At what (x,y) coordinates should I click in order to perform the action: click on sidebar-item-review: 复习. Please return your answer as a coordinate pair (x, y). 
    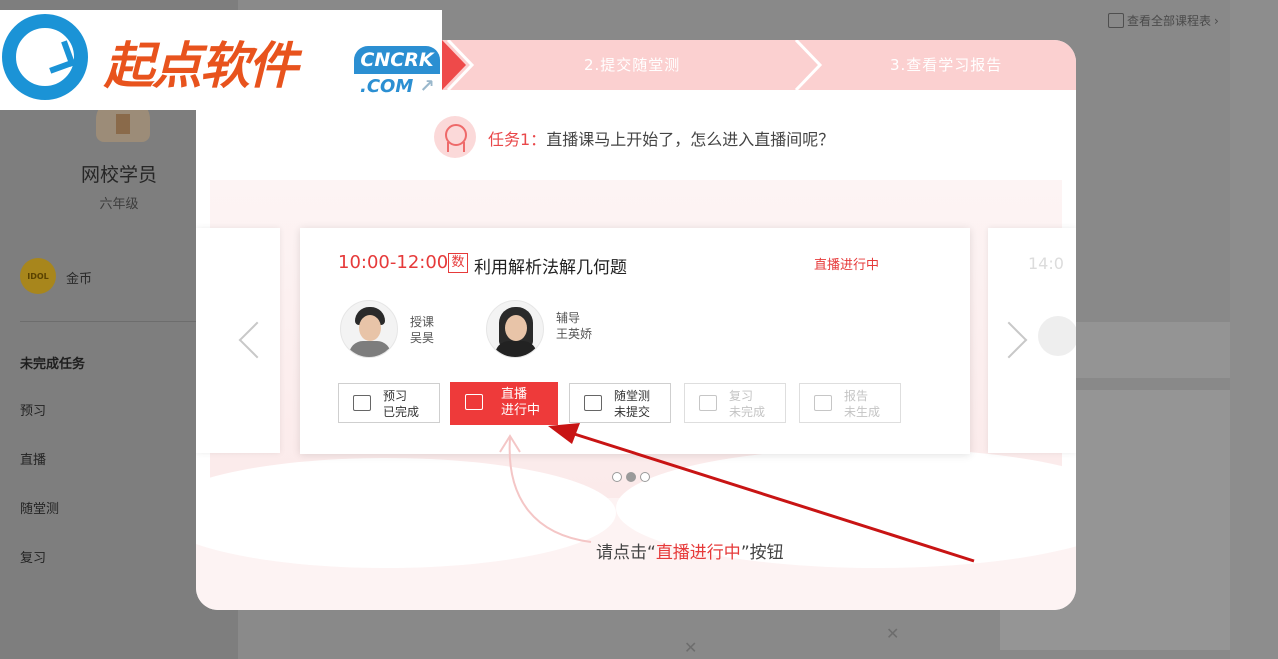
    Looking at the image, I should click on (33, 556).